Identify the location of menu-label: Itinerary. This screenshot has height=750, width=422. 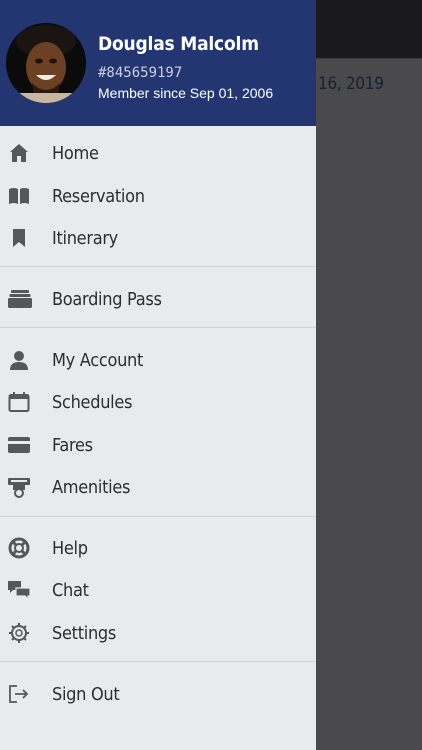
(85, 238).